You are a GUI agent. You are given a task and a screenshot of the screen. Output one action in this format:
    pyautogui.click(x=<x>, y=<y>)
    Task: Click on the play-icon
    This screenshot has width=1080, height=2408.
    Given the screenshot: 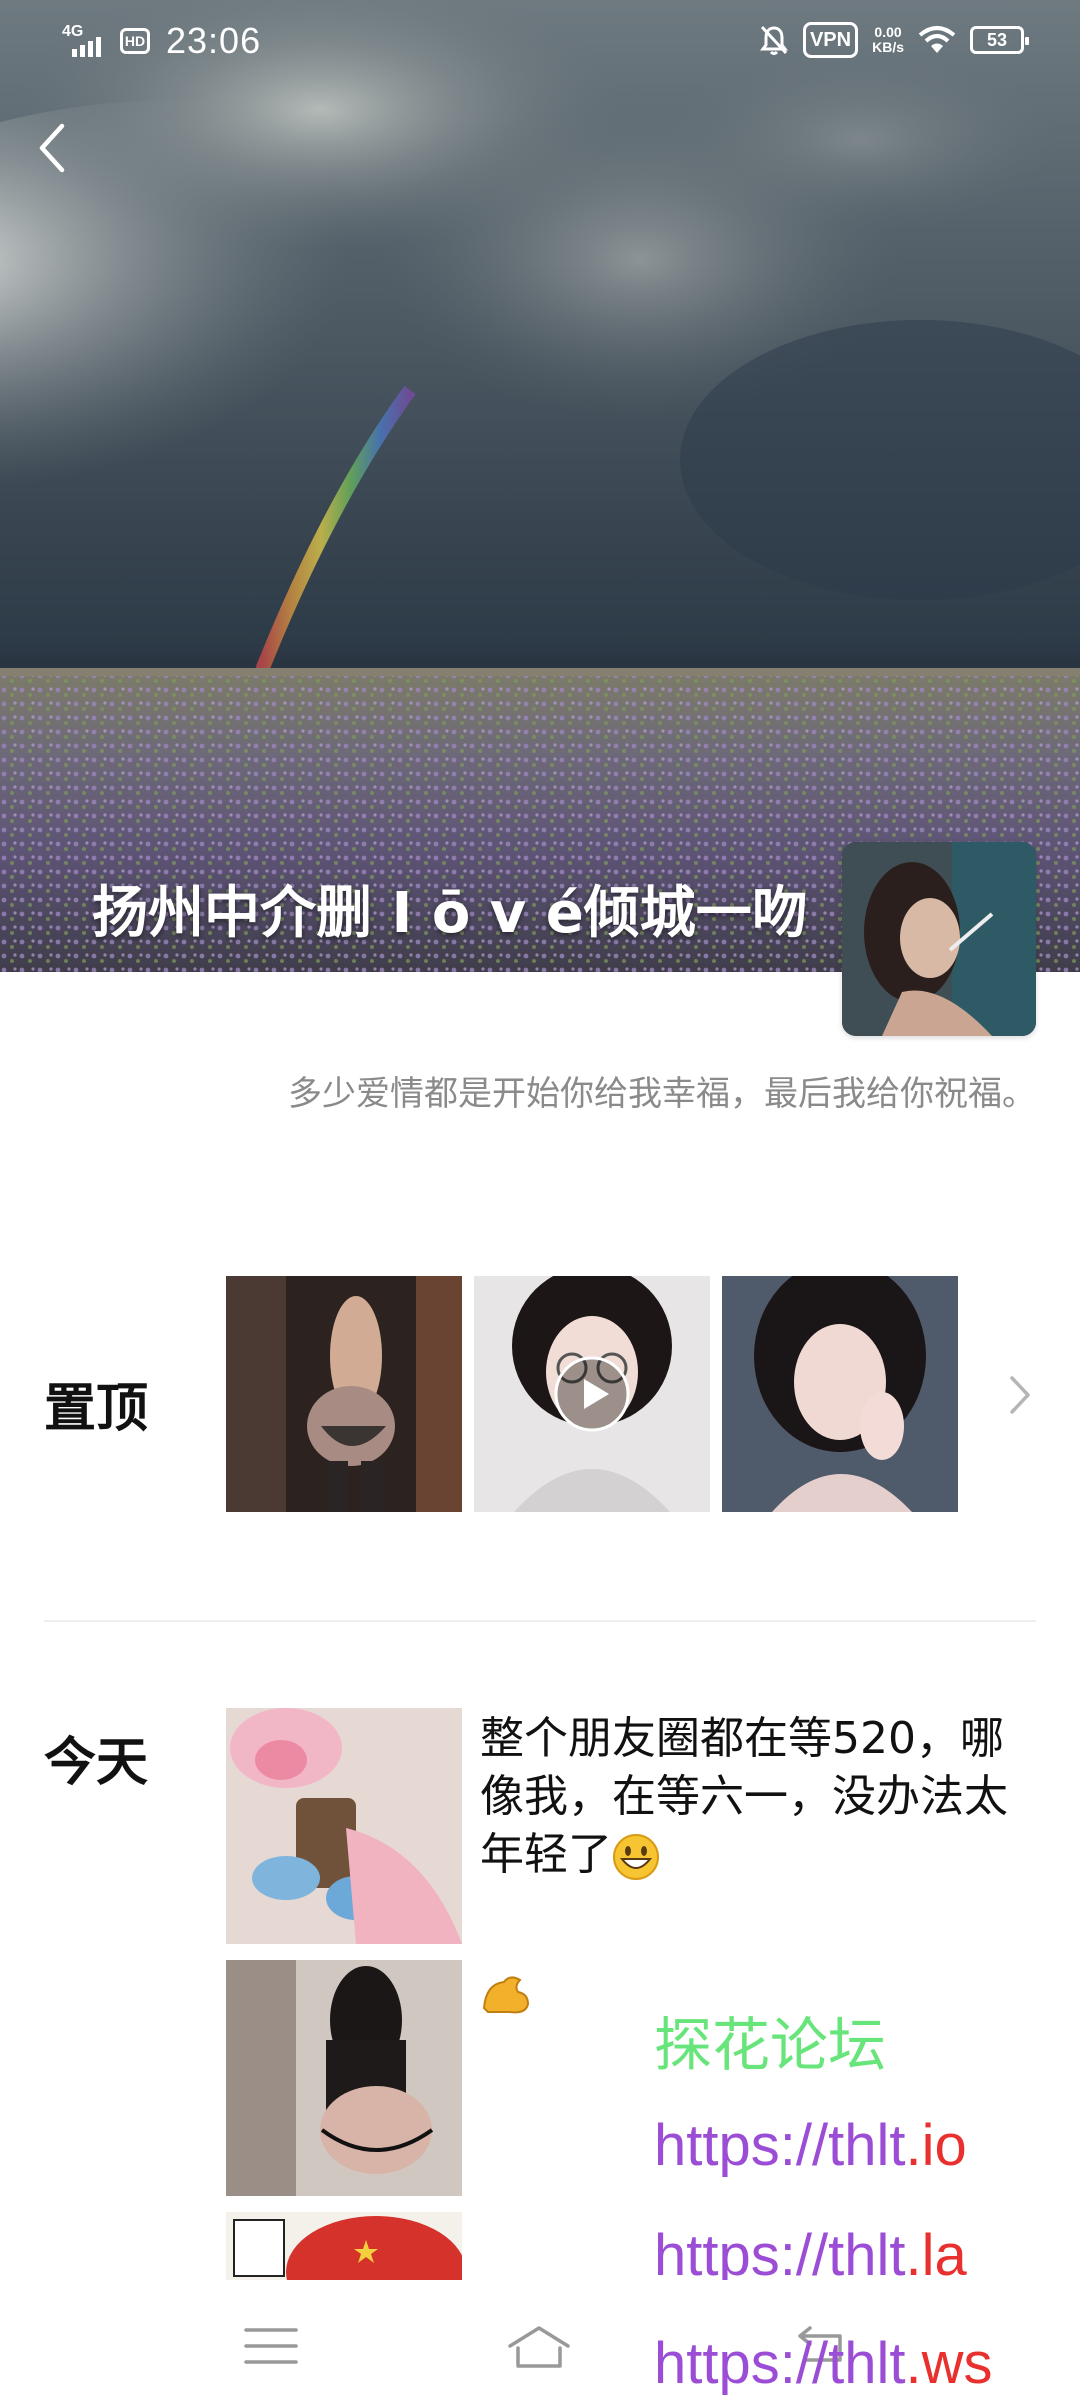 What is the action you would take?
    pyautogui.click(x=592, y=1394)
    